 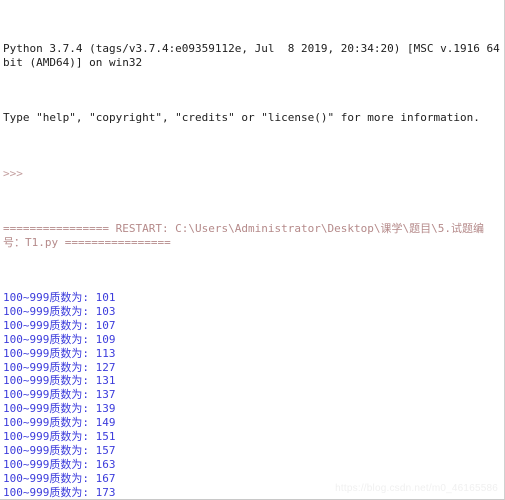 What do you see at coordinates (59, 325) in the screenshot?
I see `output-line: 100~999质数为: 107` at bounding box center [59, 325].